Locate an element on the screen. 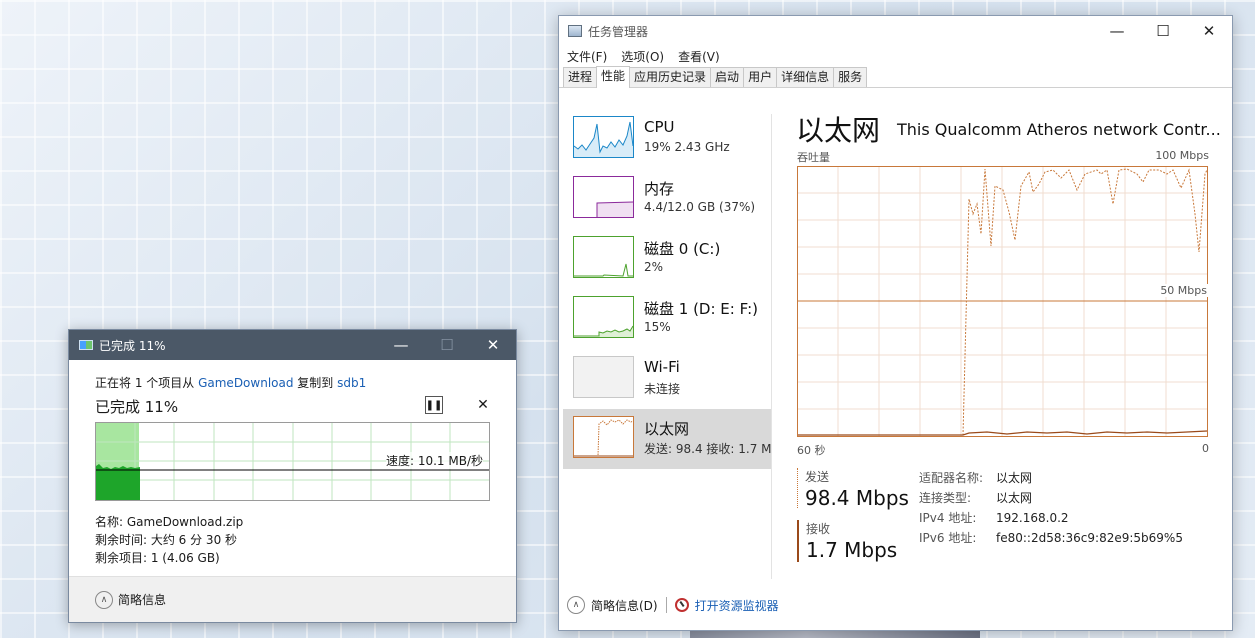 The image size is (1255, 638). sidebar-wifi-name: Wi-Fi is located at coordinates (662, 367).